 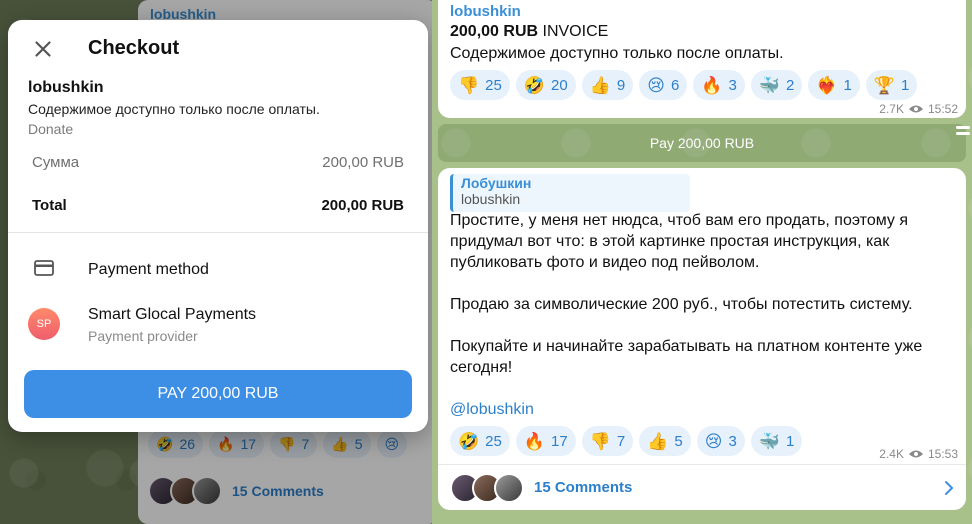 I want to click on sum-row: Сумма 200,00 RUB, so click(x=218, y=162).